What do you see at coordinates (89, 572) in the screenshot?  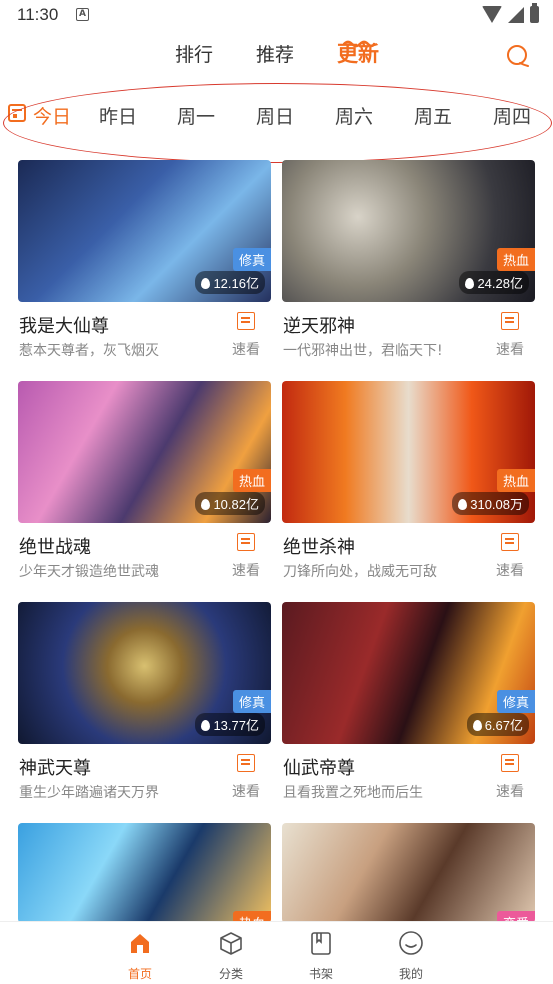 I see `comic-subtitle: 少年天才锻造绝世武魂` at bounding box center [89, 572].